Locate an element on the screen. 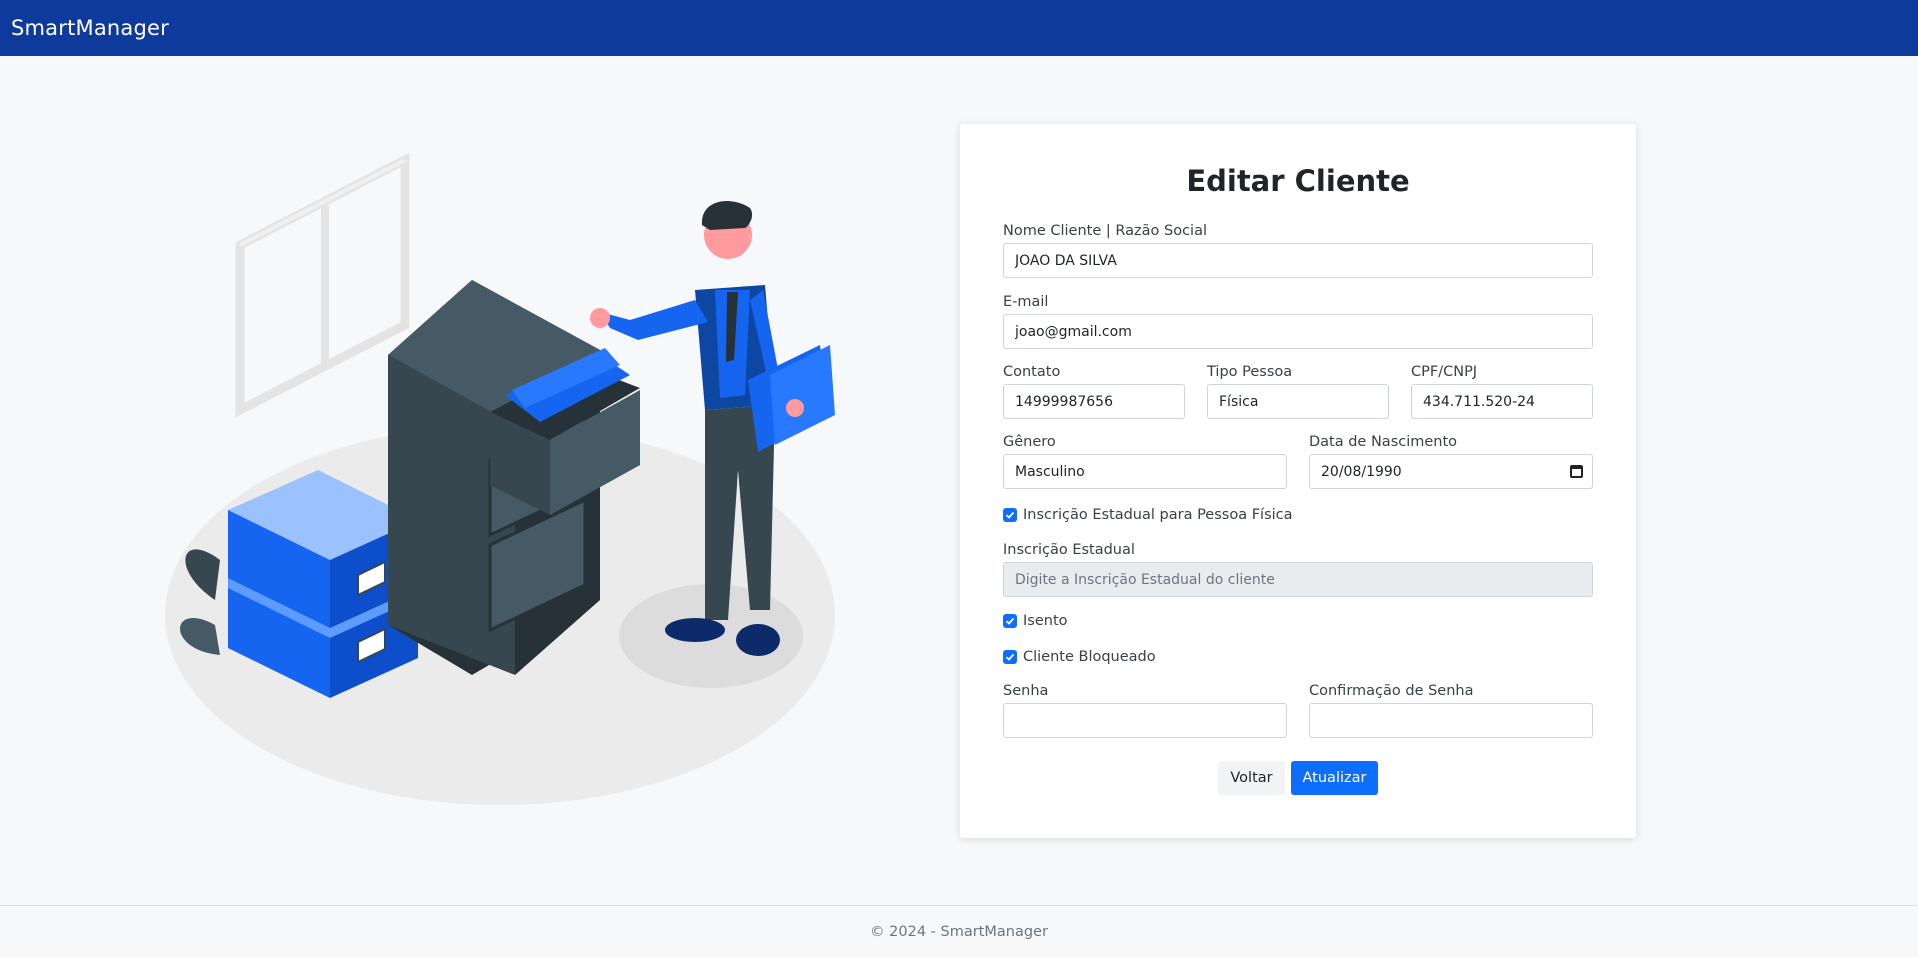 Image resolution: width=1918 pixels, height=957 pixels. footer-copyright: © 2024 - SmartManager is located at coordinates (959, 931).